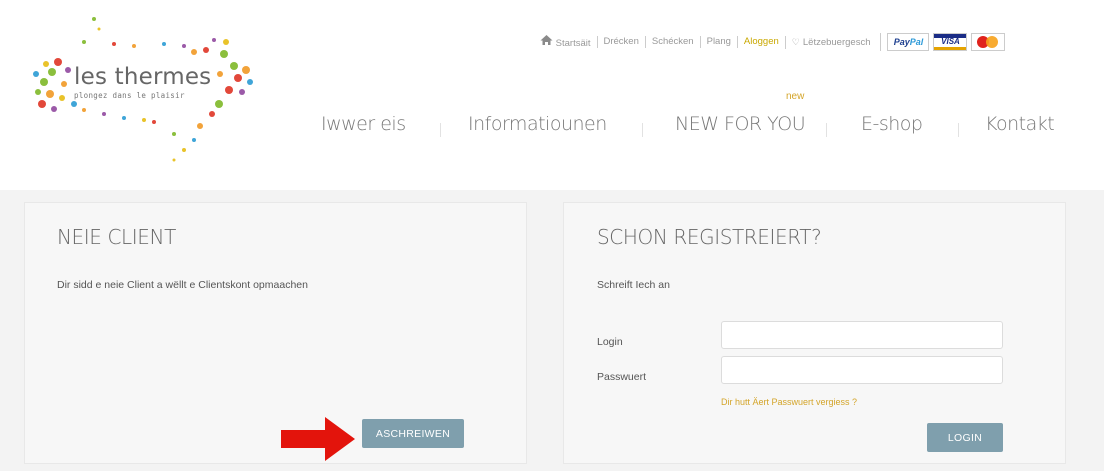  What do you see at coordinates (1020, 124) in the screenshot?
I see `nav-contact: Kontakt` at bounding box center [1020, 124].